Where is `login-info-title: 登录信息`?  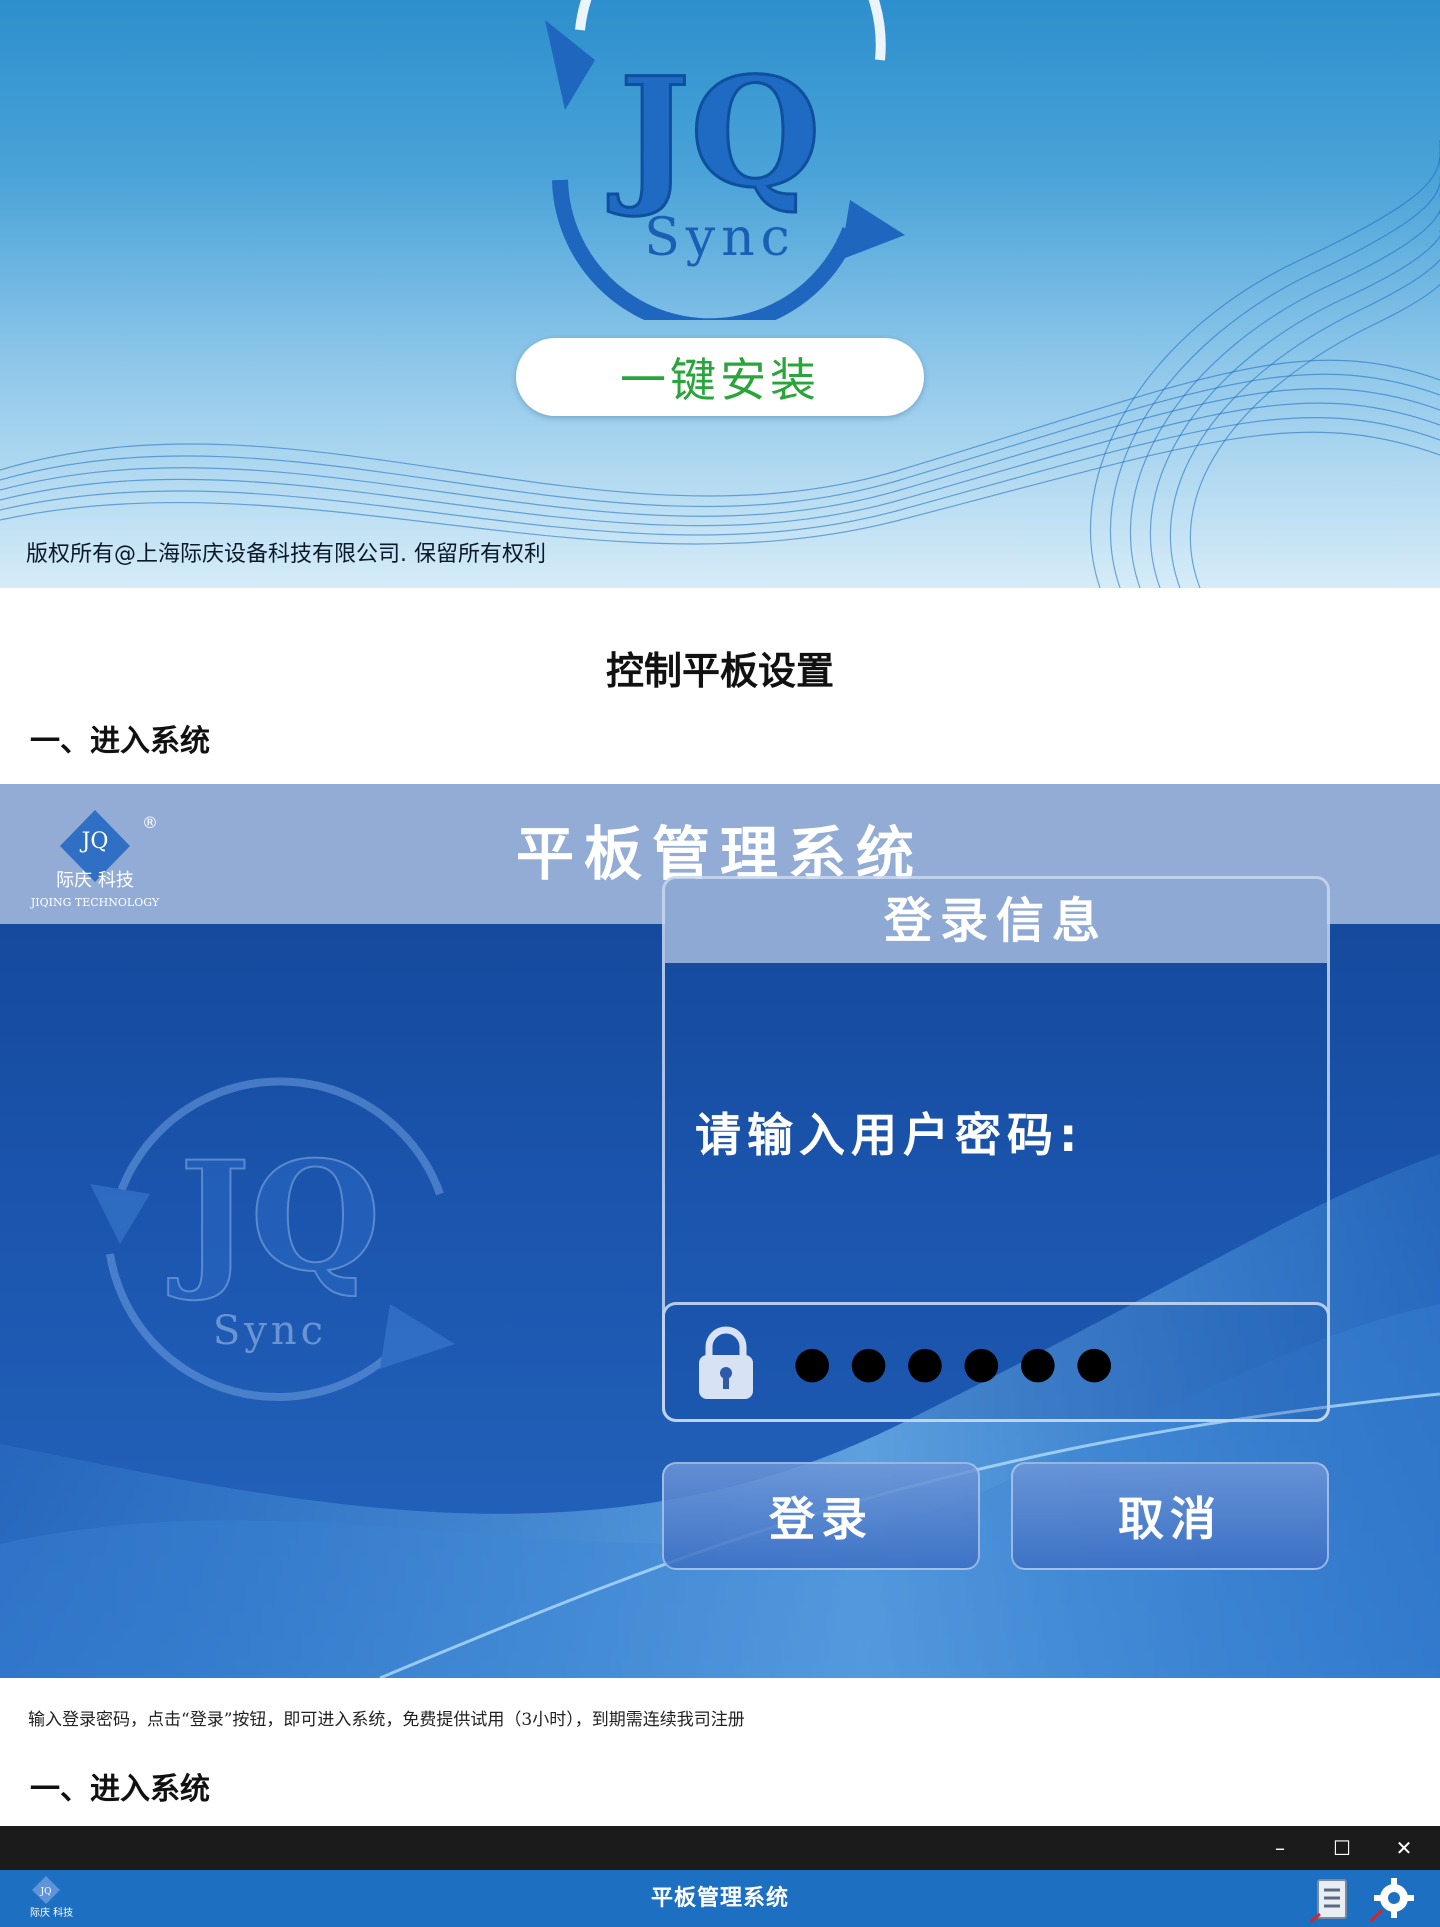 login-info-title: 登录信息 is located at coordinates (996, 921).